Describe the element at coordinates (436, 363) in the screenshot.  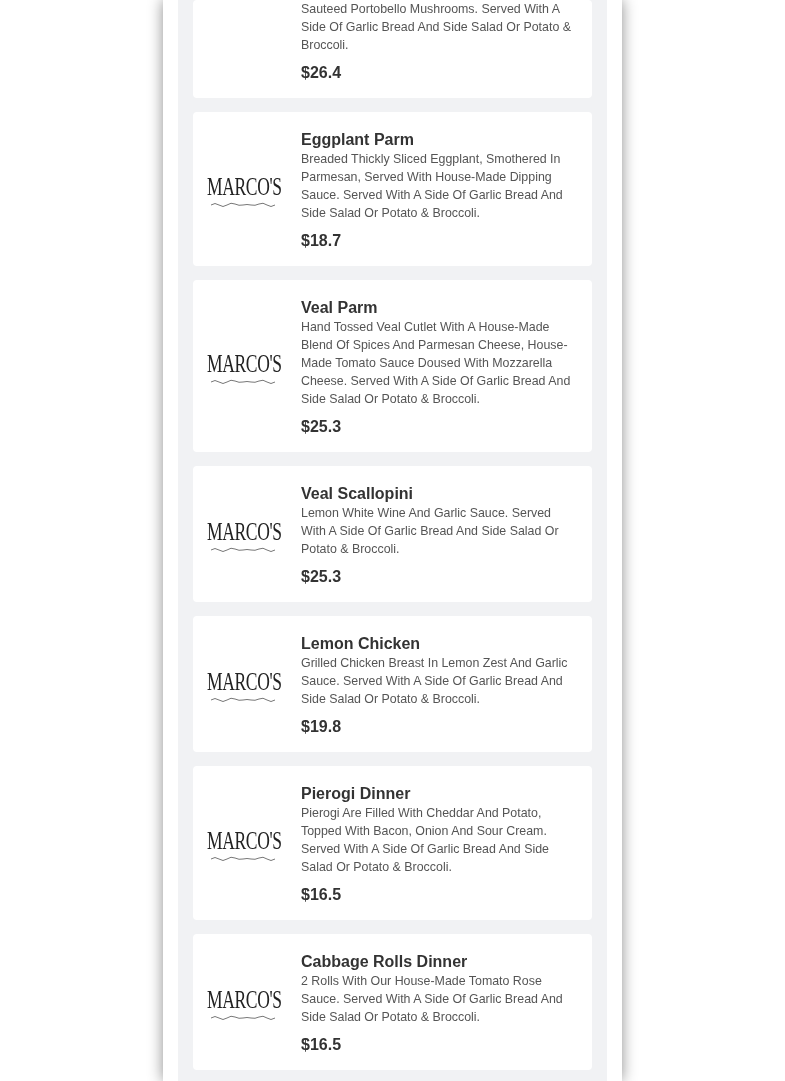
I see `item-description: Hand Tossed Veal Cutlet With A House-Made Blend Of Spices And Parmesan Cheese, House-Made Tomato Sauce Doused With Mozzarella Cheese. Served With A Side Of Garlic Bread And Side Salad Or Potato & Broccoli.` at that location.